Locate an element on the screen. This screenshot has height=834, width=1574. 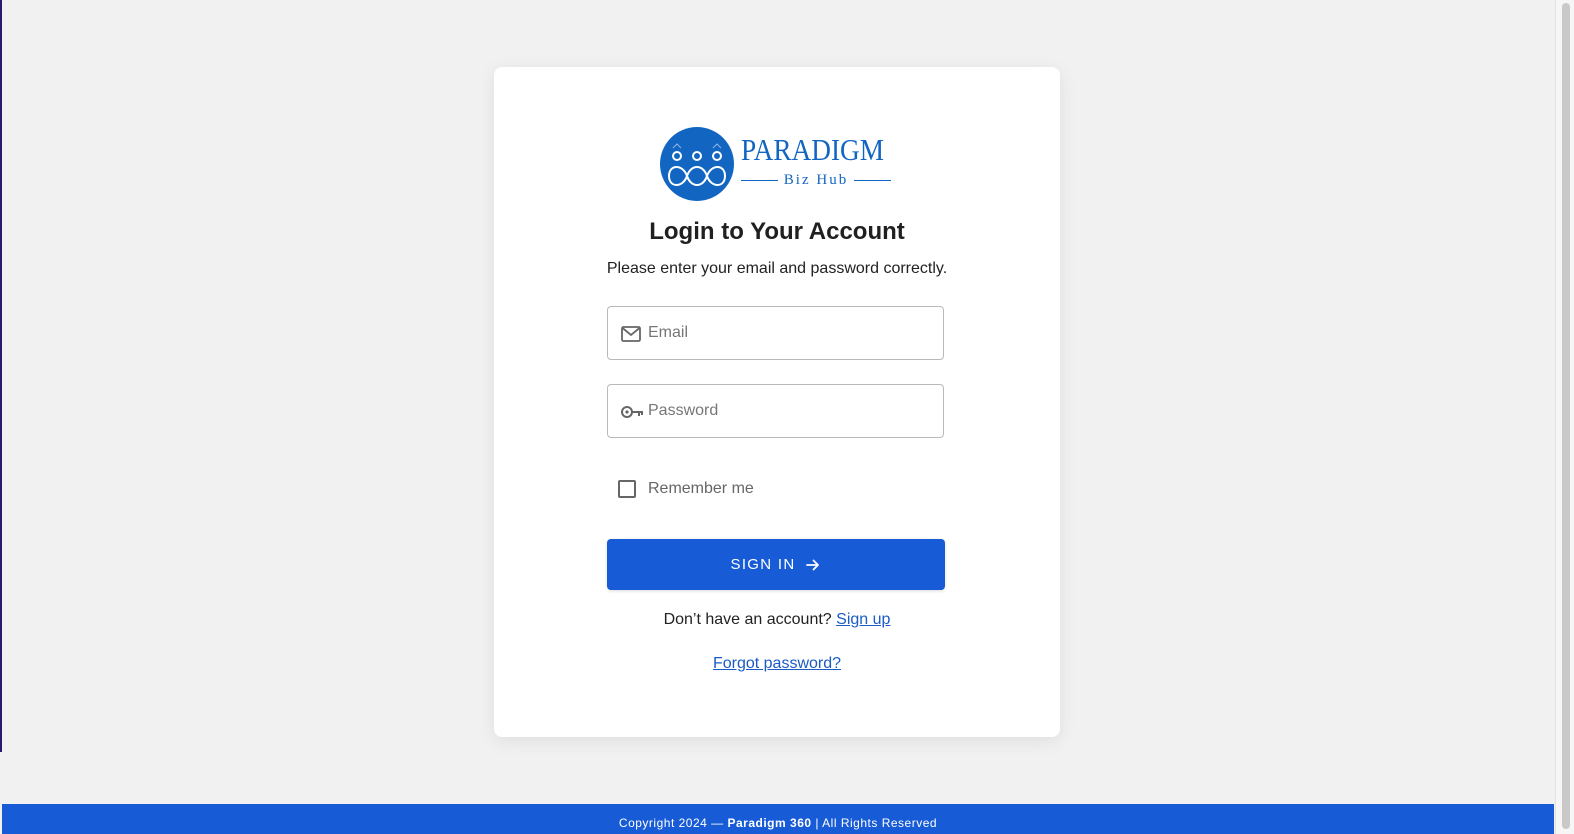
footer-rights: | All Rights Reserved is located at coordinates (876, 823).